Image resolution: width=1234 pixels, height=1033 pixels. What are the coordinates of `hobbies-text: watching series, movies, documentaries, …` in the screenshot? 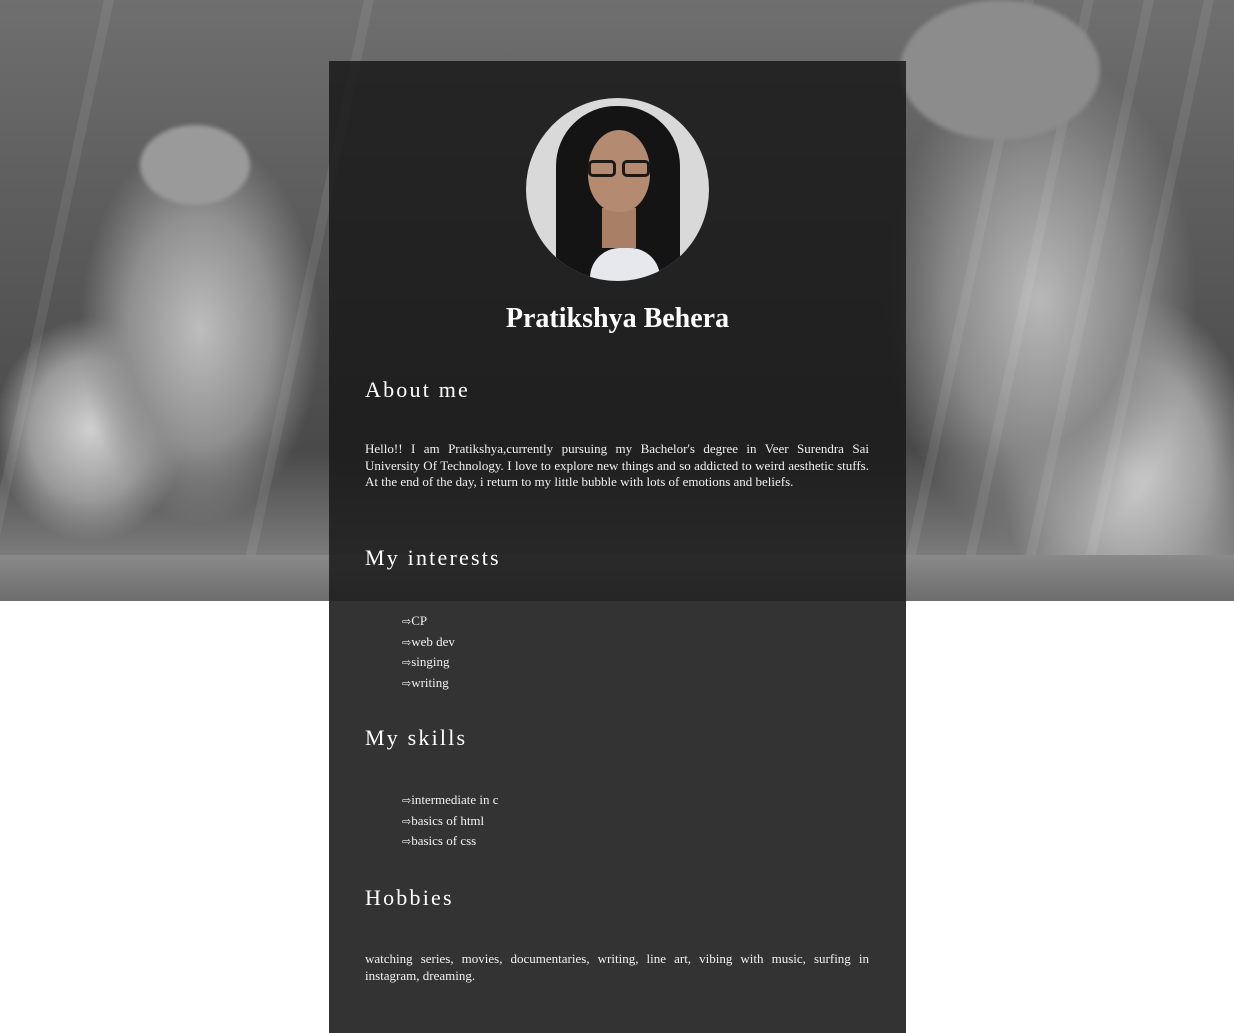 It's located at (617, 967).